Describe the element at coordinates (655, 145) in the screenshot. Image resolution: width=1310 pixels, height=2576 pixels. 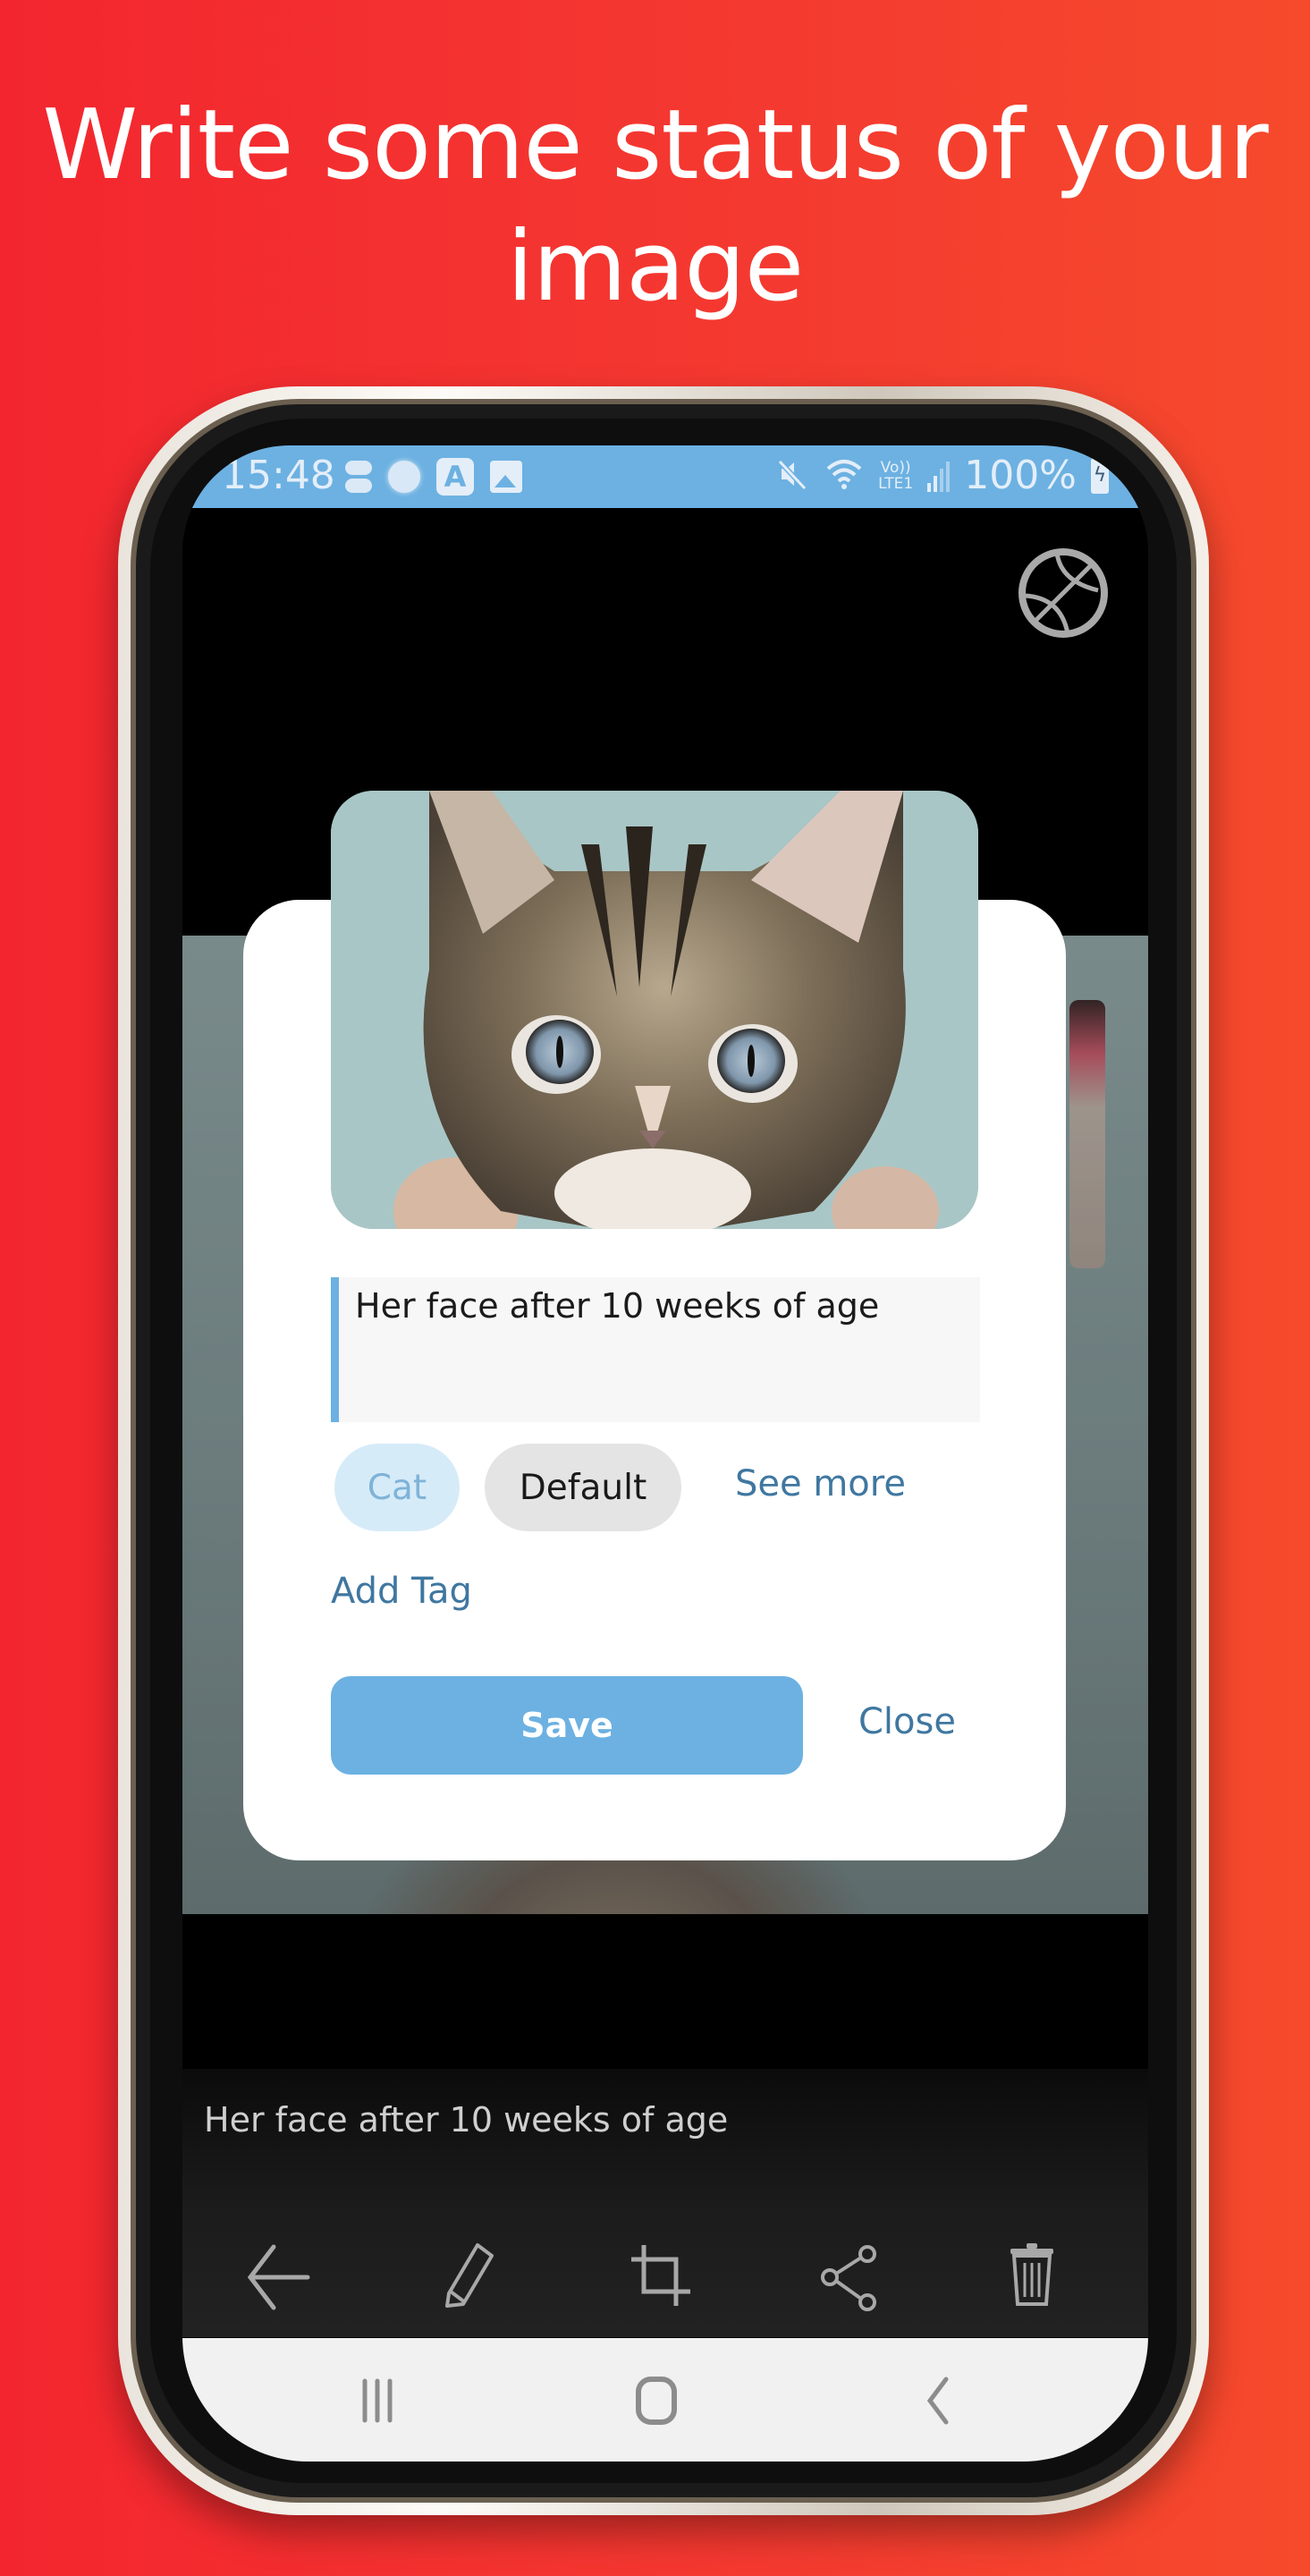
I see `headline-line-1: Write some status of your` at that location.